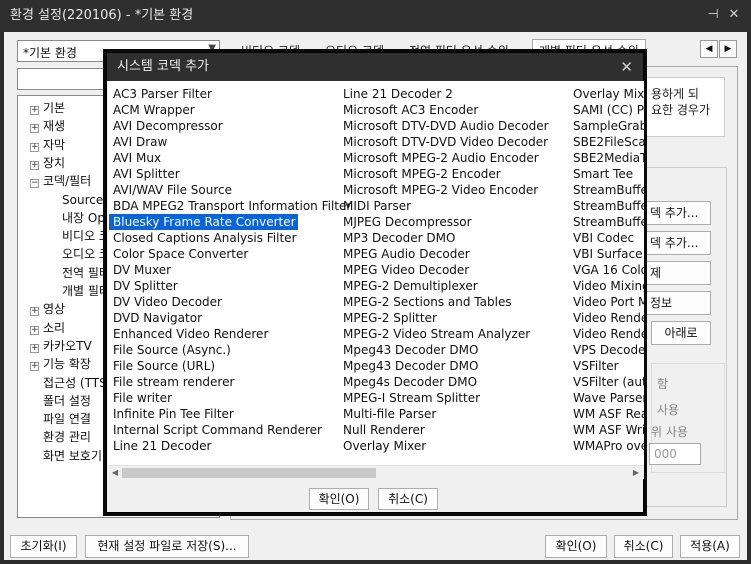 This screenshot has width=751, height=564. What do you see at coordinates (67, 419) in the screenshot?
I see `tree-item: 파일 연결` at bounding box center [67, 419].